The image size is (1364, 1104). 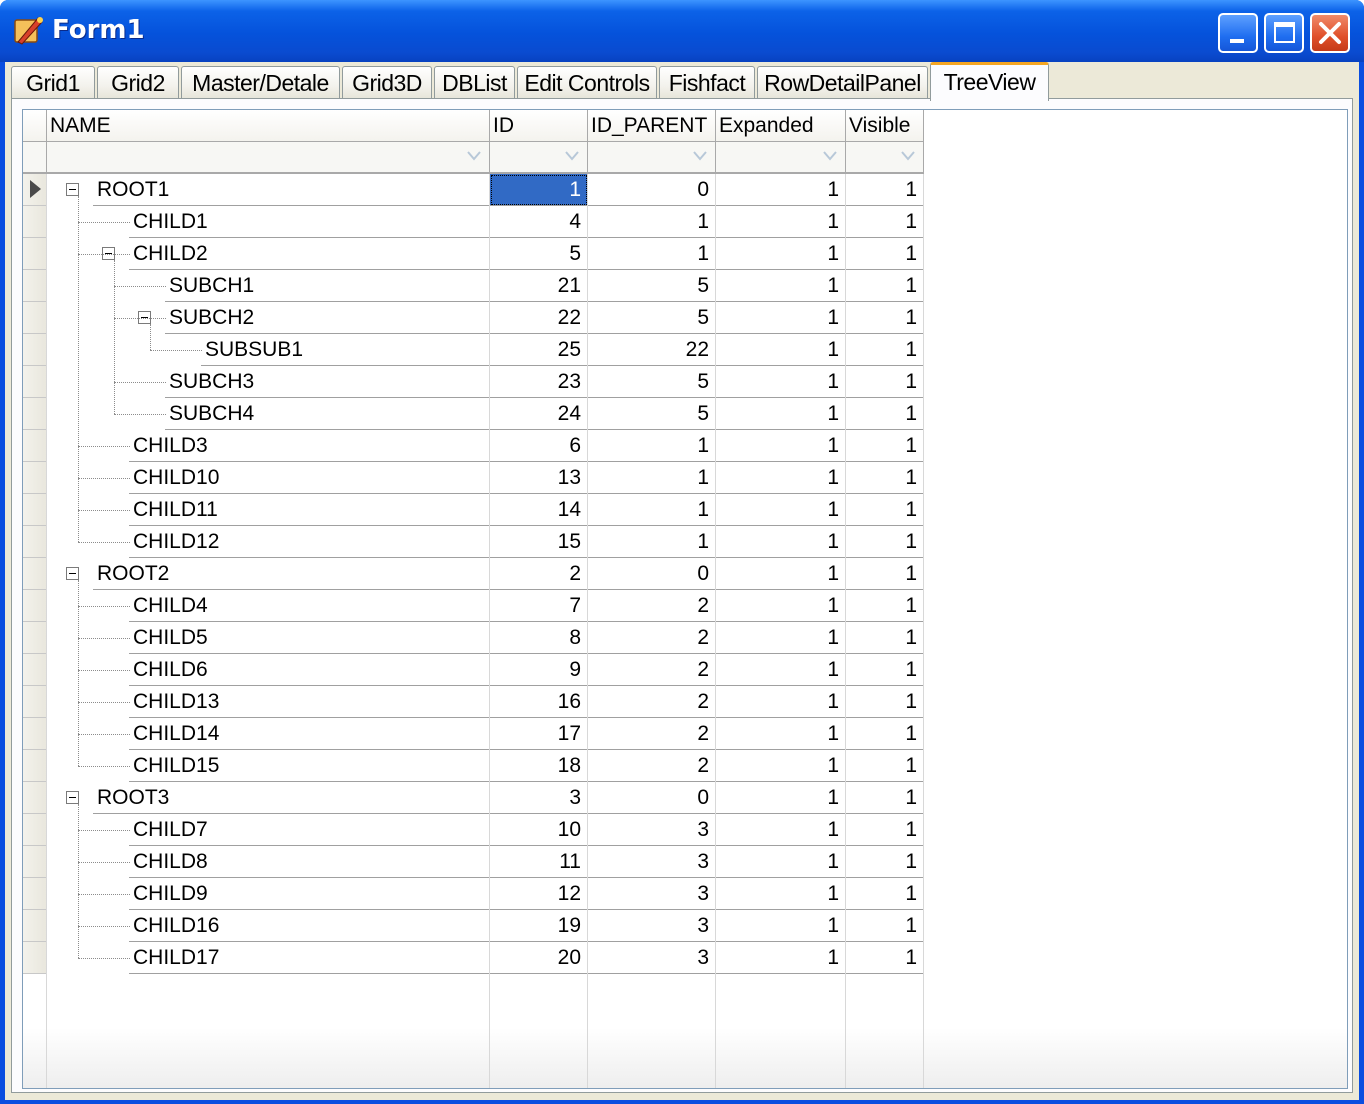 I want to click on tab-grid1: Grid1, so click(x=53, y=82).